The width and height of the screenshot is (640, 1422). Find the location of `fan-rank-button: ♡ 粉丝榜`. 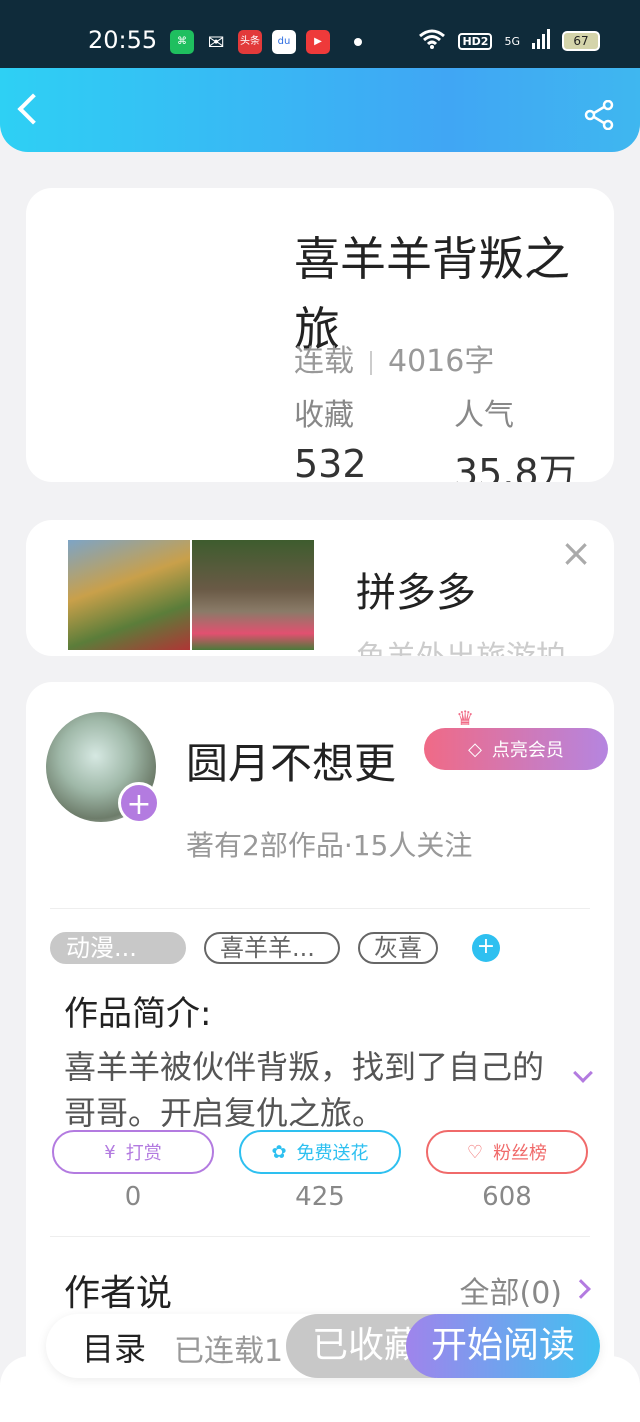

fan-rank-button: ♡ 粉丝榜 is located at coordinates (507, 1152).